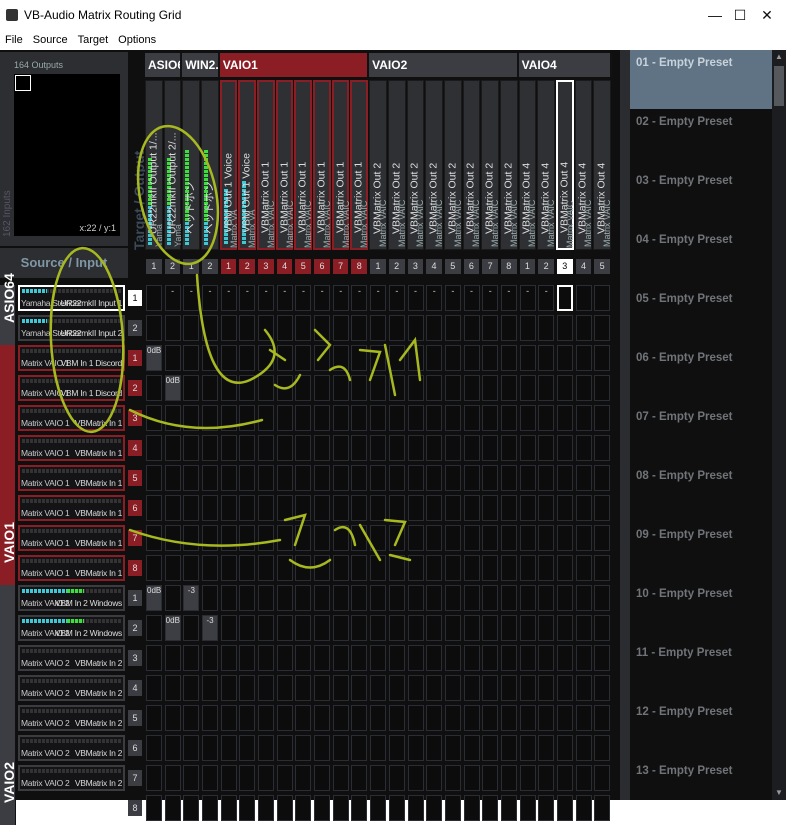 This screenshot has width=800, height=825. What do you see at coordinates (135, 508) in the screenshot?
I see `input-channel-number: 6` at bounding box center [135, 508].